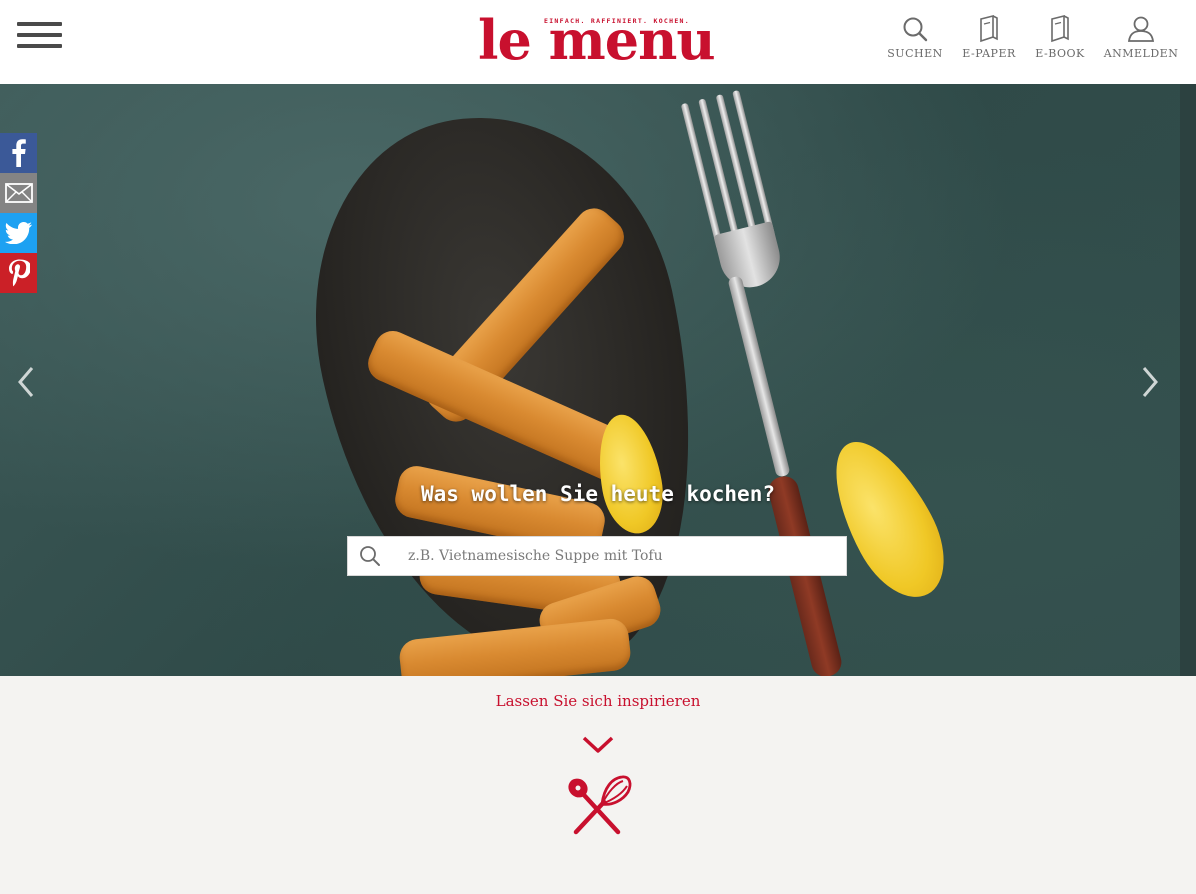  I want to click on nav-search: SUCHEN, so click(915, 37).